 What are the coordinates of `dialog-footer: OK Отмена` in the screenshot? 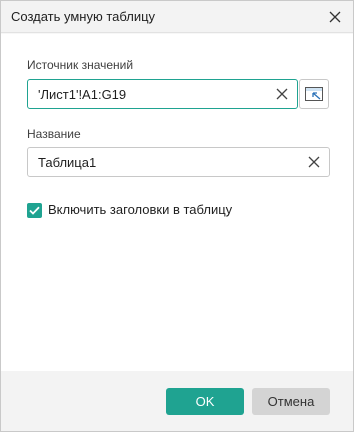 It's located at (177, 401).